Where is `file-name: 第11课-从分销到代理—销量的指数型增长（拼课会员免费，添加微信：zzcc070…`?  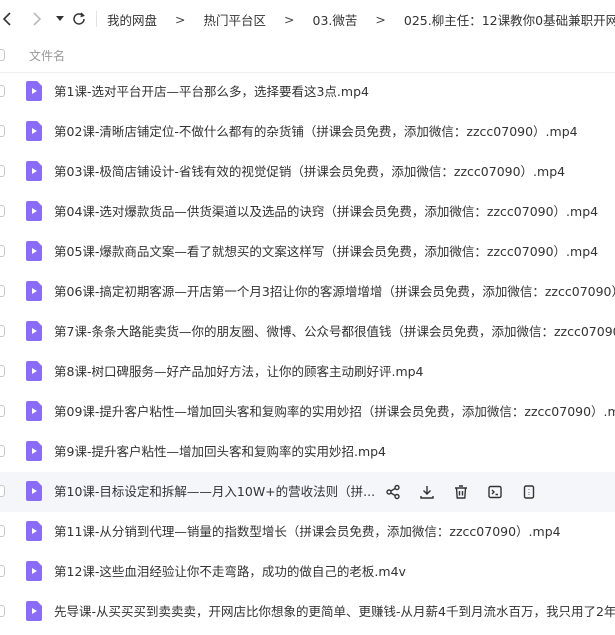 file-name: 第11课-从分销到代理—销量的指数型增长（拼课会员免费，添加微信：zzcc070… is located at coordinates (307, 531).